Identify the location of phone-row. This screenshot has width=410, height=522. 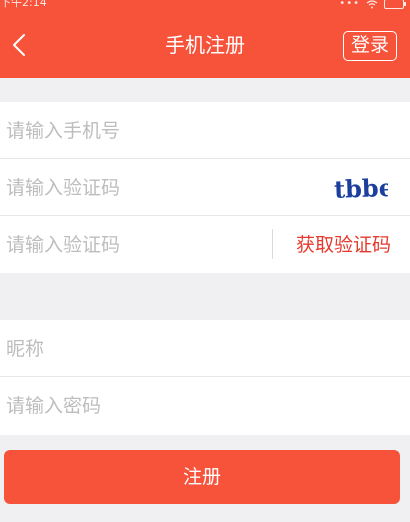
(205, 131).